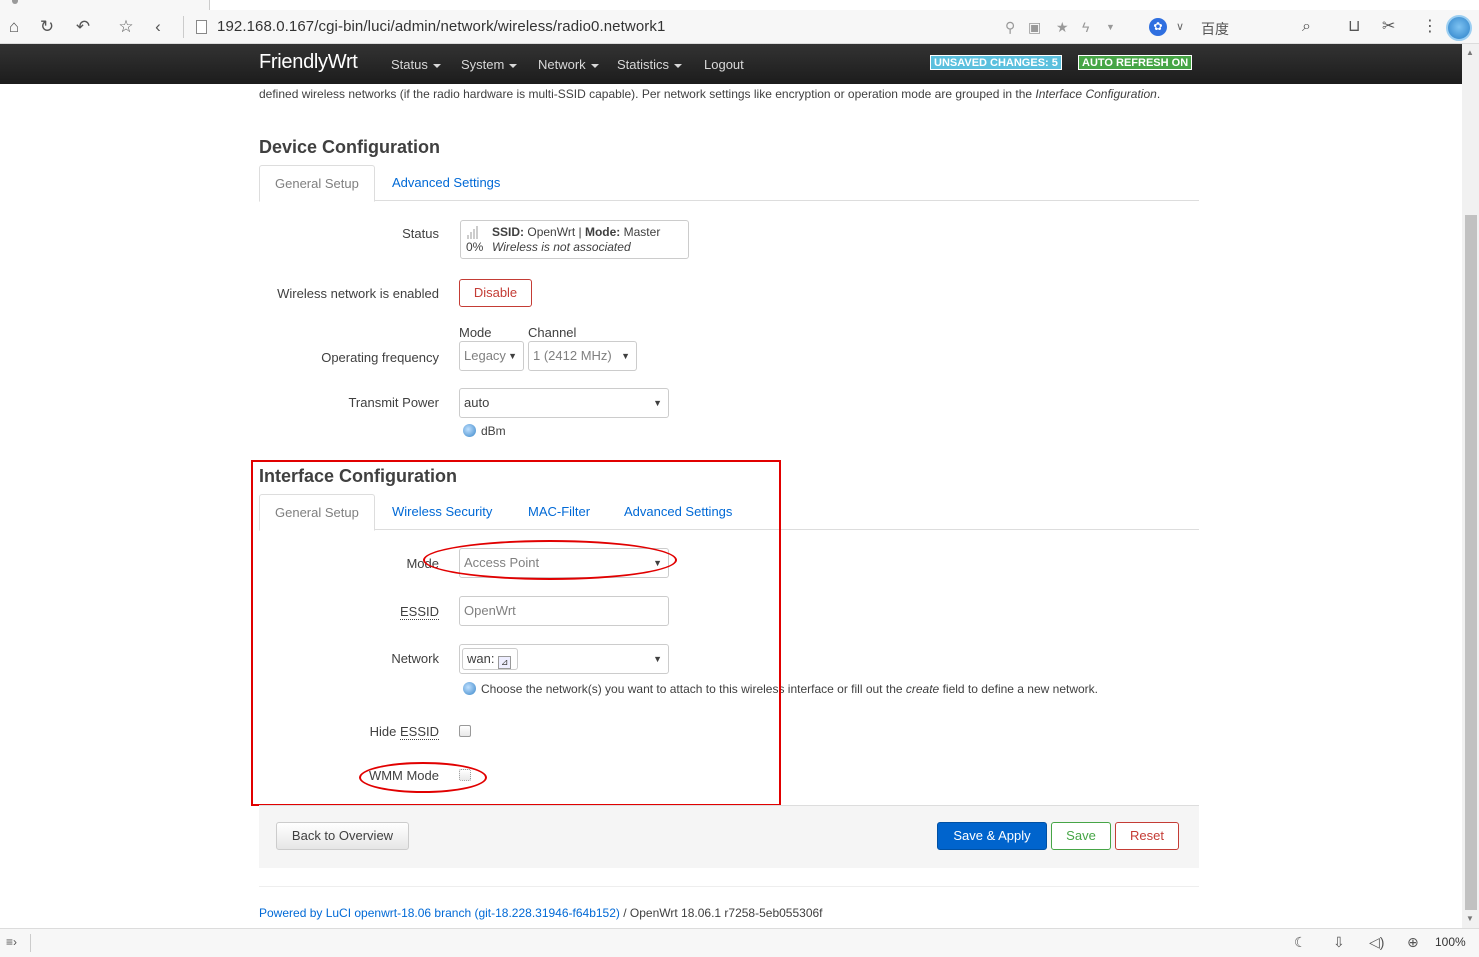 This screenshot has height=957, width=1479. What do you see at coordinates (729, 886) in the screenshot?
I see `footer-divider` at bounding box center [729, 886].